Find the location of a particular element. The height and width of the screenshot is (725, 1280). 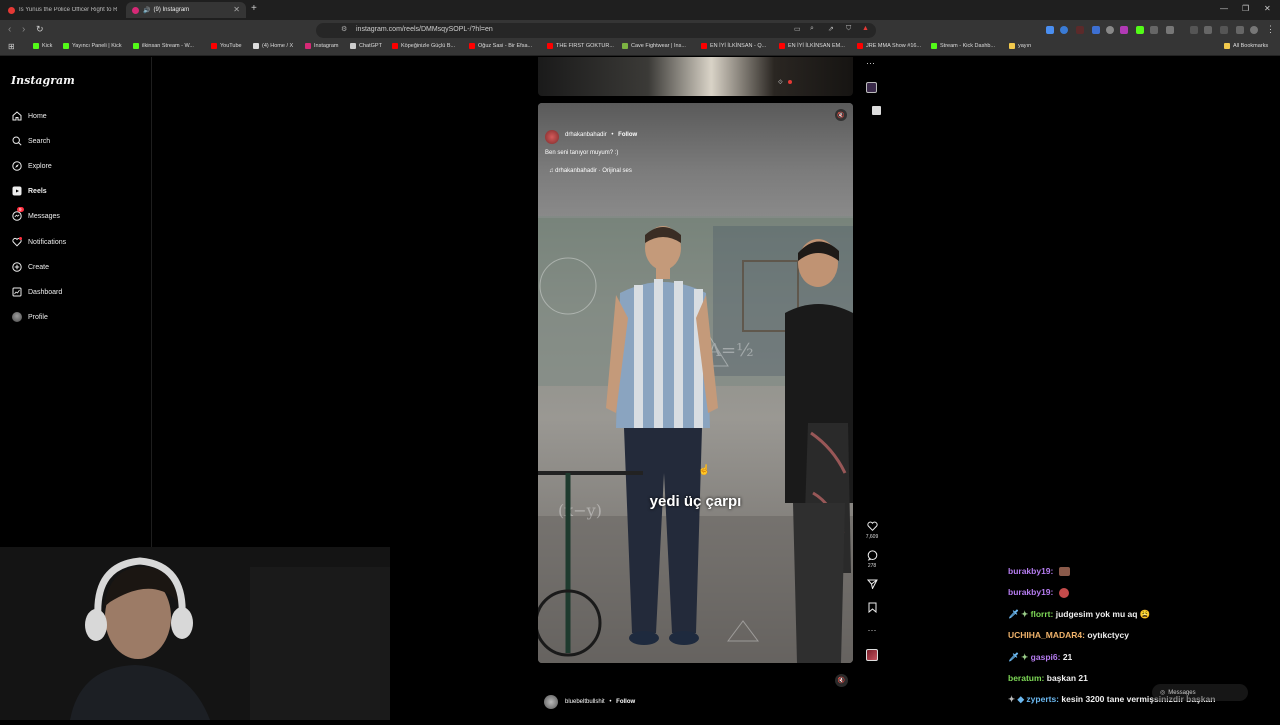

next-reel-follow-button: Follow is located at coordinates (625, 702).